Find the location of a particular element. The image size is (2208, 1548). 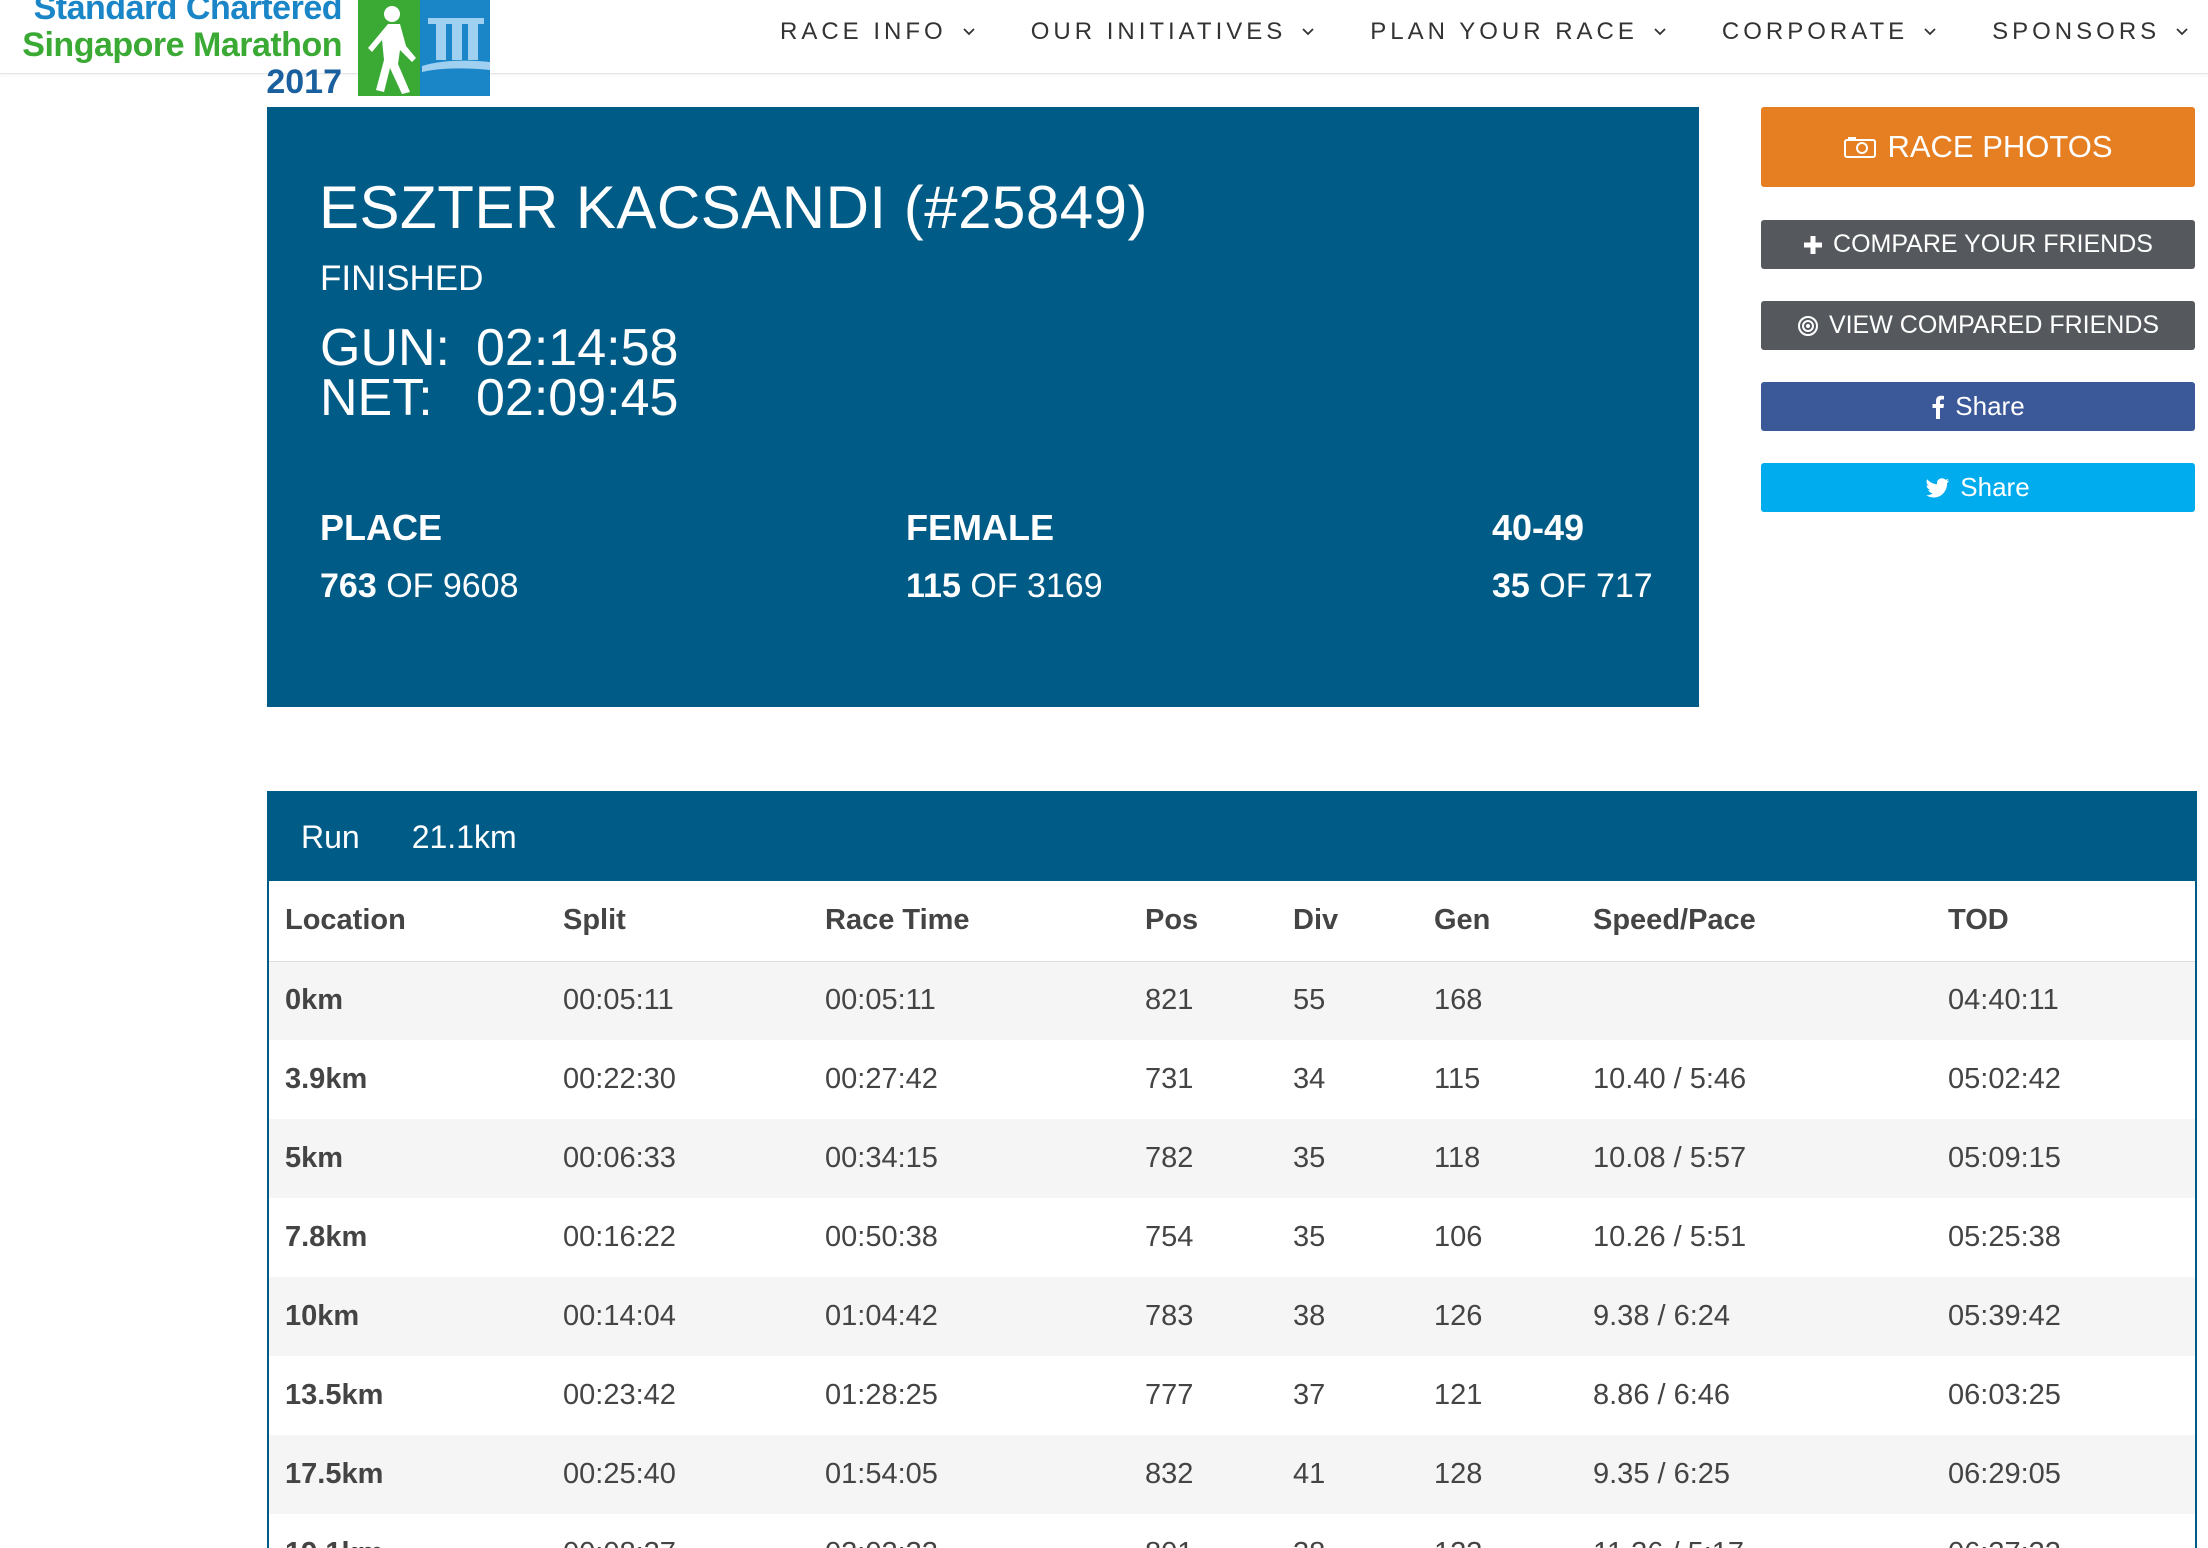

cell-div: 41 is located at coordinates (1309, 1474).